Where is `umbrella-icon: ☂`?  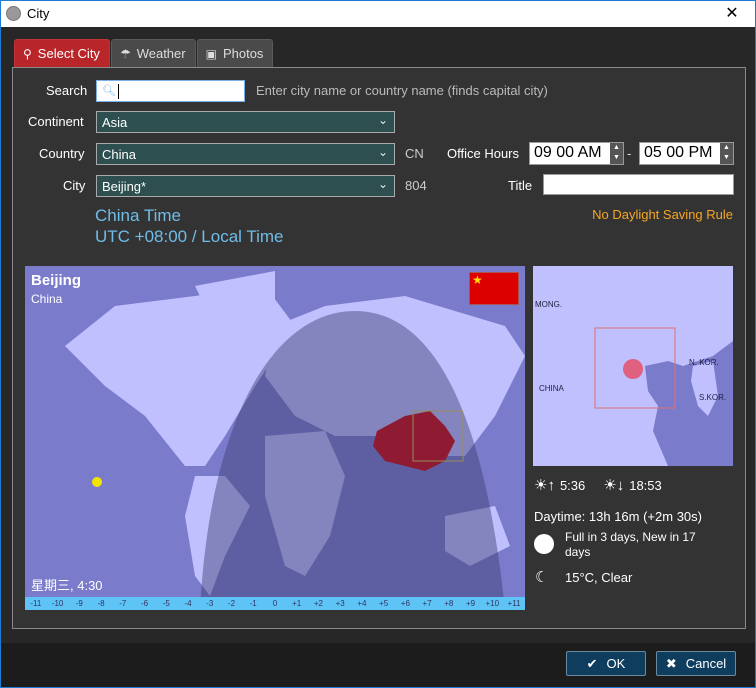 umbrella-icon: ☂ is located at coordinates (125, 53).